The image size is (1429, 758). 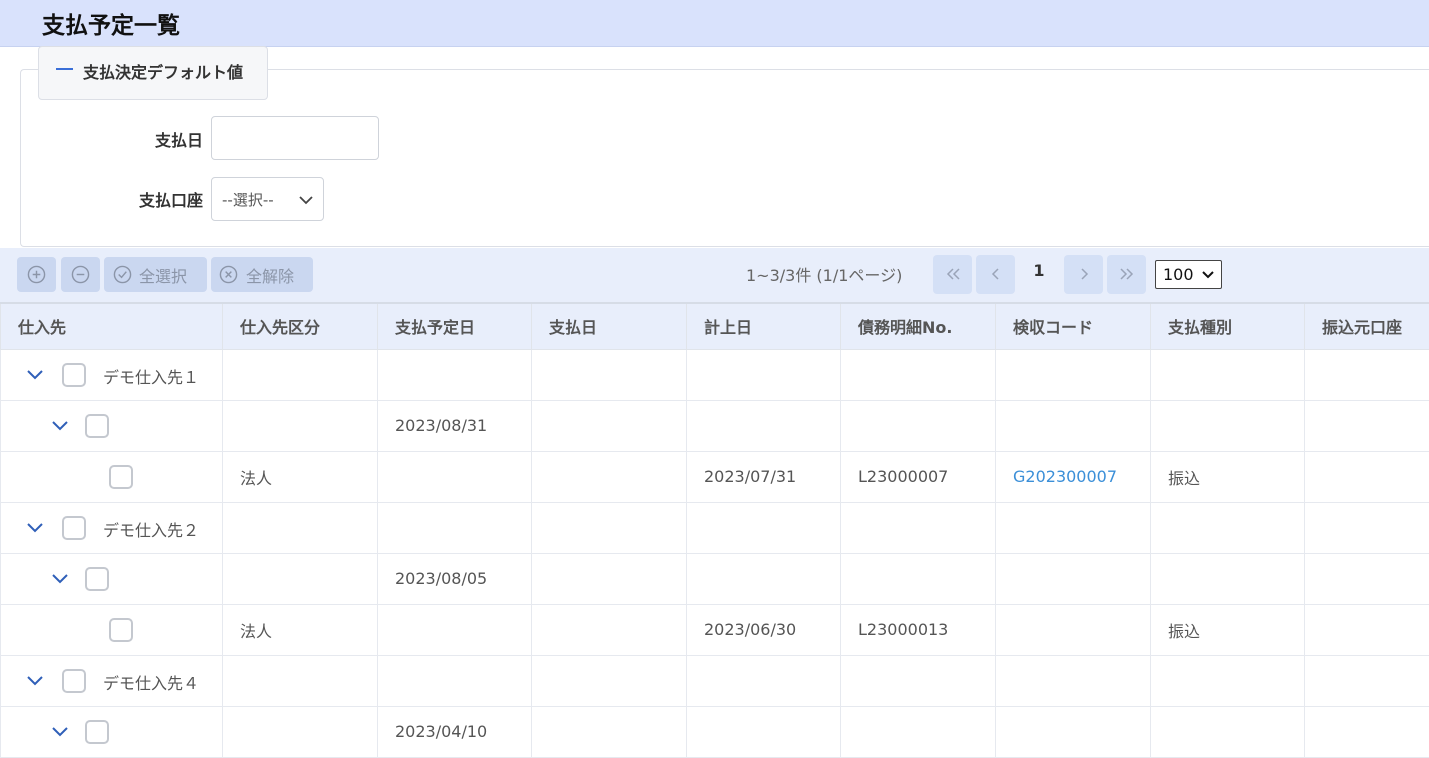 I want to click on table-row: 2023/08/31, so click(x=715, y=425).